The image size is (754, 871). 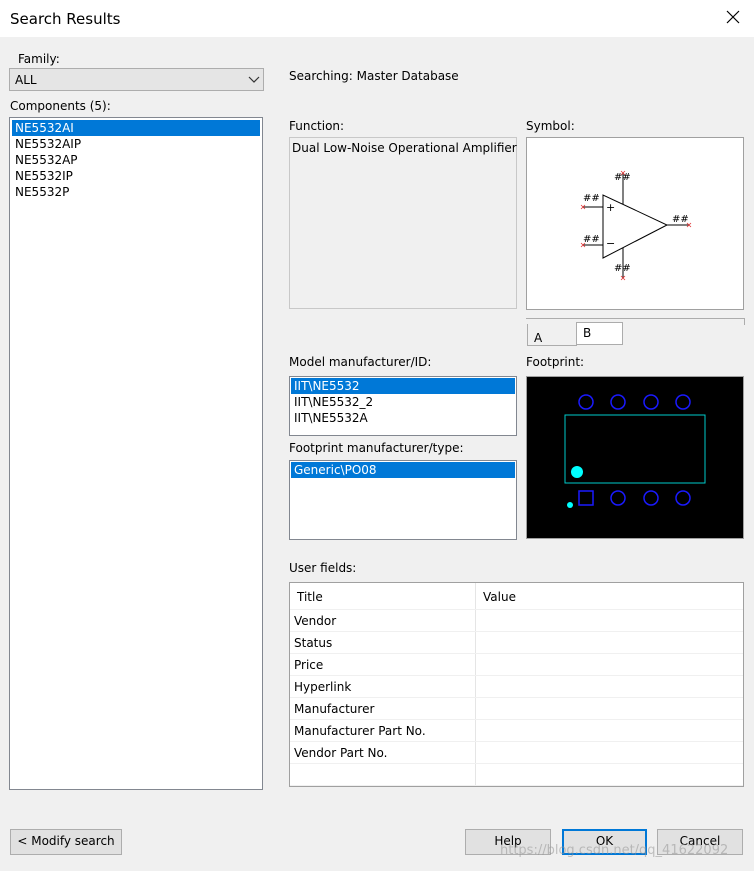 What do you see at coordinates (317, 126) in the screenshot?
I see `function-label: Function:` at bounding box center [317, 126].